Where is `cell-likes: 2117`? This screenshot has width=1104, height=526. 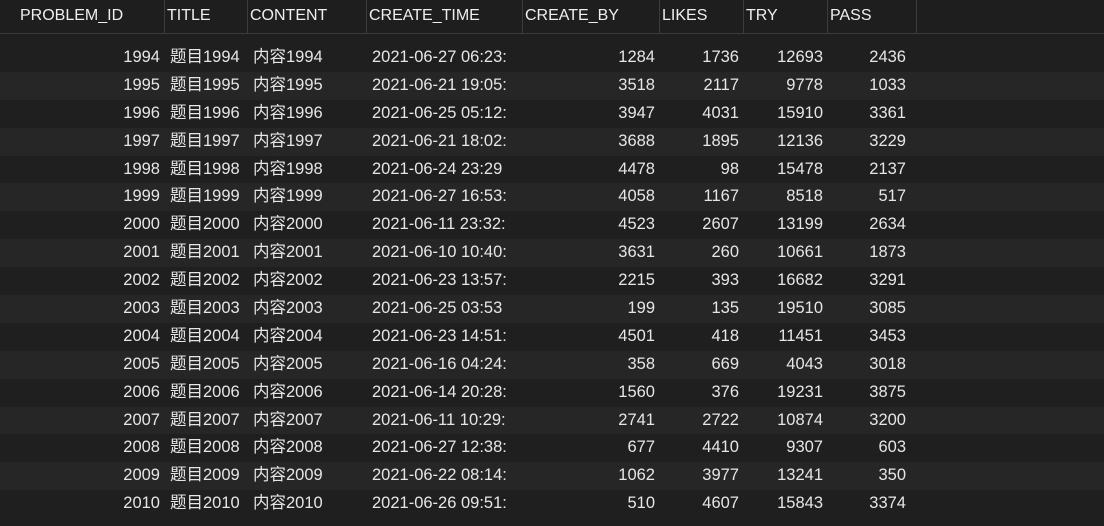
cell-likes: 2117 is located at coordinates (699, 86).